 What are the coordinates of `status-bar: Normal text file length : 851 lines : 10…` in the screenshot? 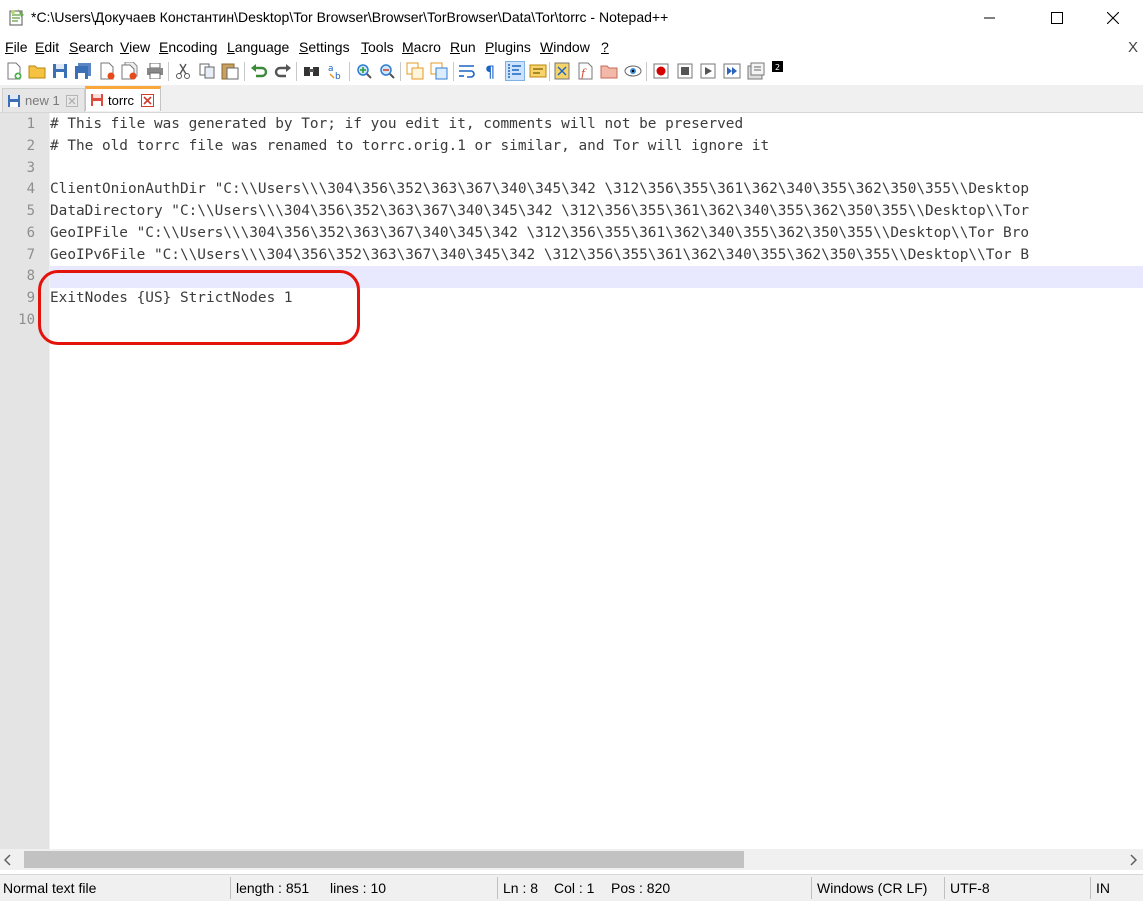 It's located at (571, 887).